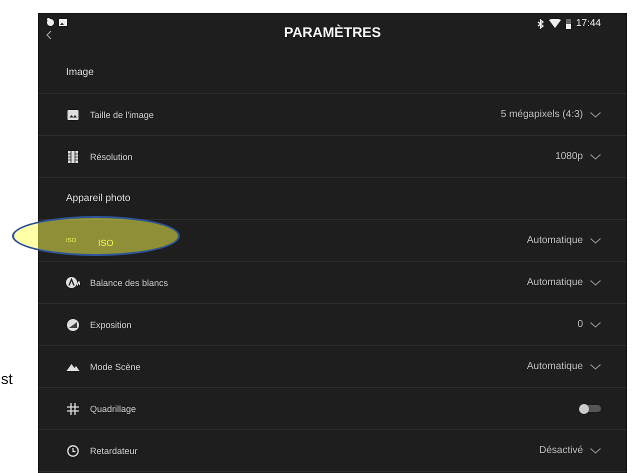 This screenshot has height=473, width=638. I want to click on settings-row: Résolution 1080p, so click(332, 157).